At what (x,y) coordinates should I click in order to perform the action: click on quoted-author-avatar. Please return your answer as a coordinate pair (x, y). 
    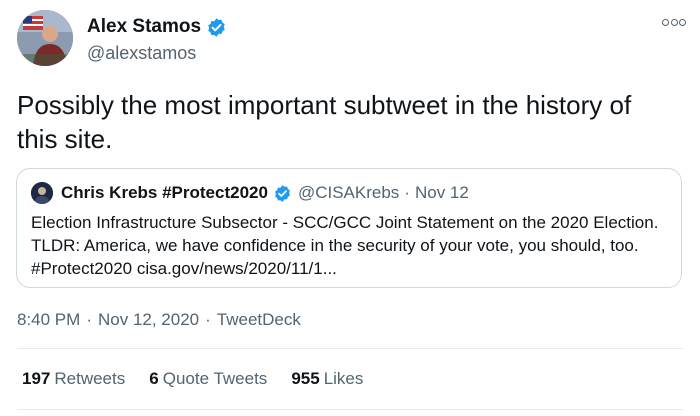
    Looking at the image, I should click on (42, 193).